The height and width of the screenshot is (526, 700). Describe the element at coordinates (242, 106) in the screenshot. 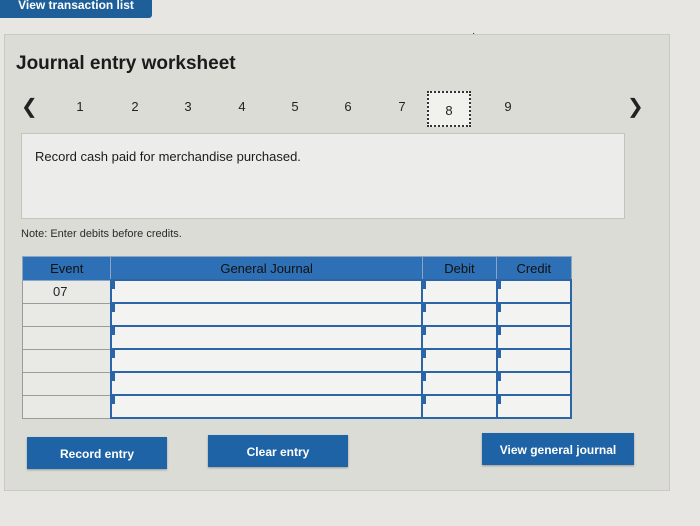

I see `page-4: 4` at that location.